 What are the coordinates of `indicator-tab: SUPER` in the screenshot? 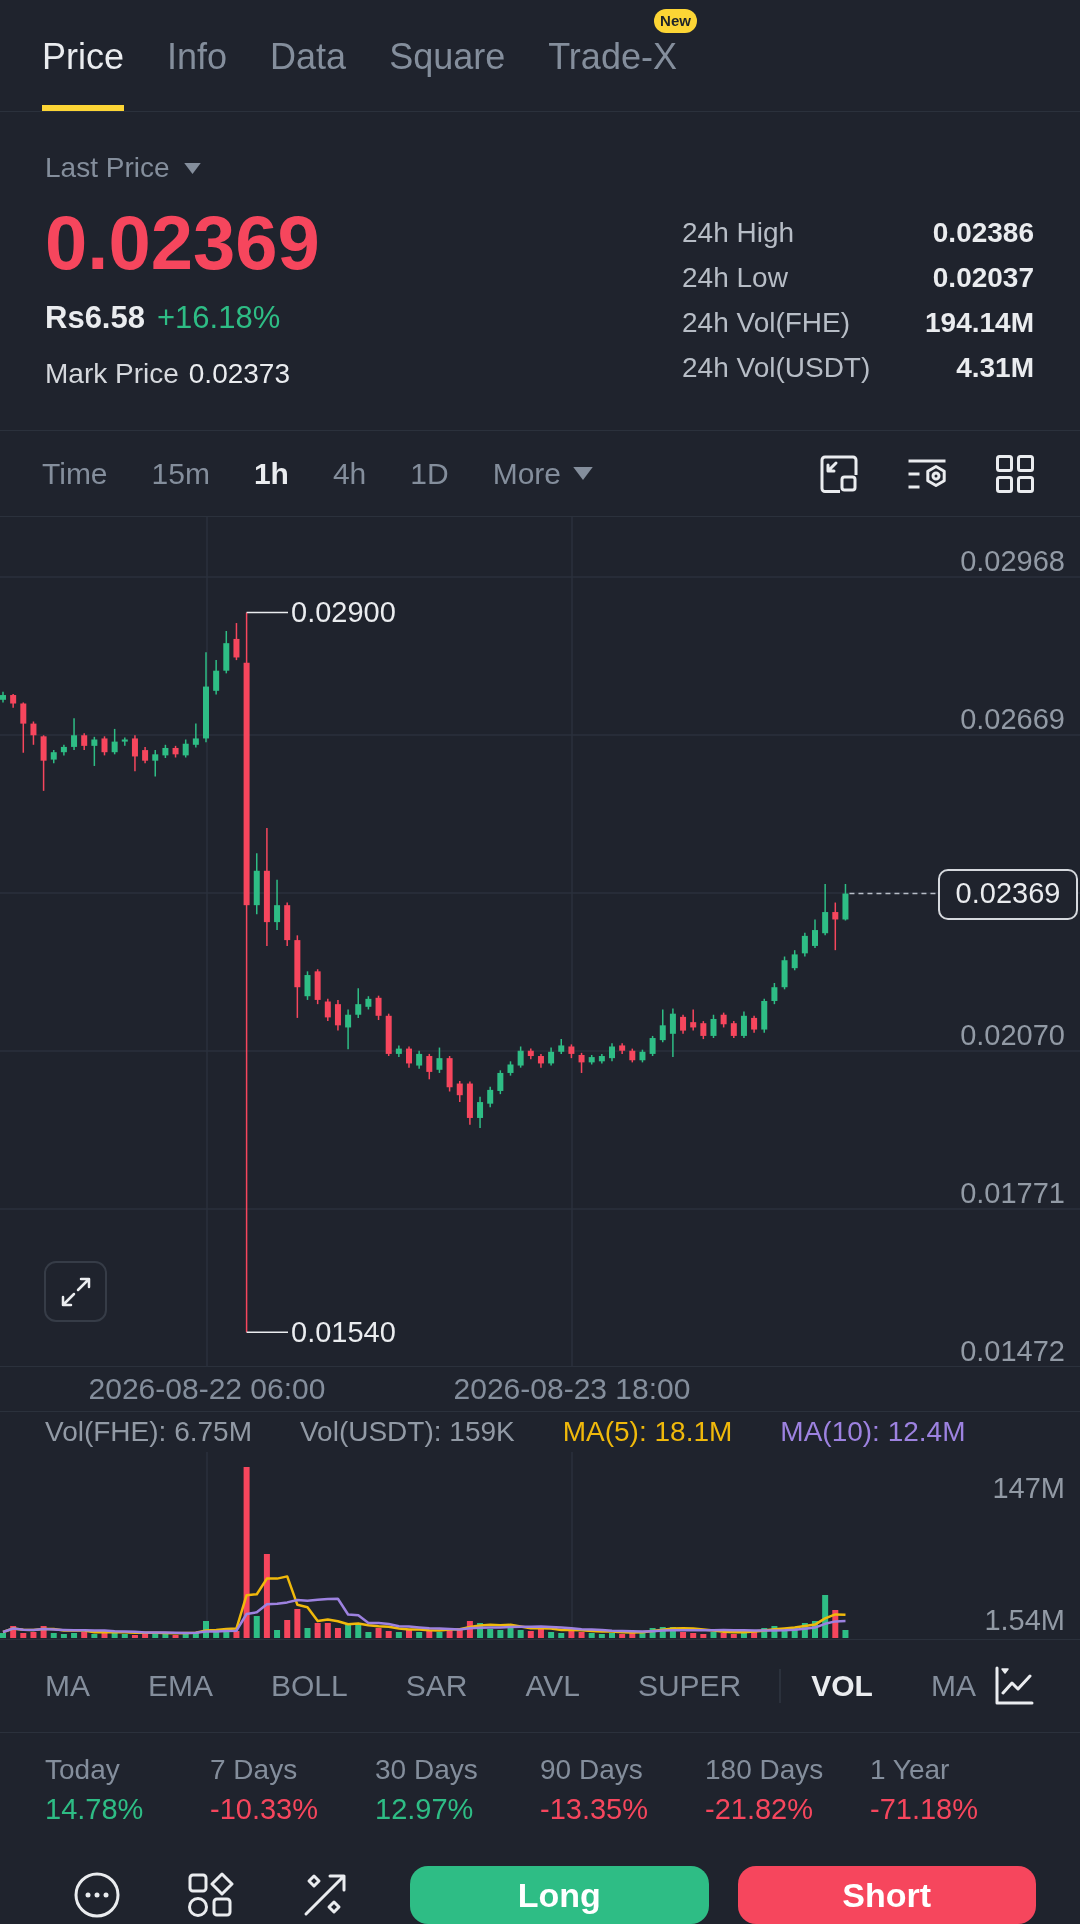 It's located at (689, 1686).